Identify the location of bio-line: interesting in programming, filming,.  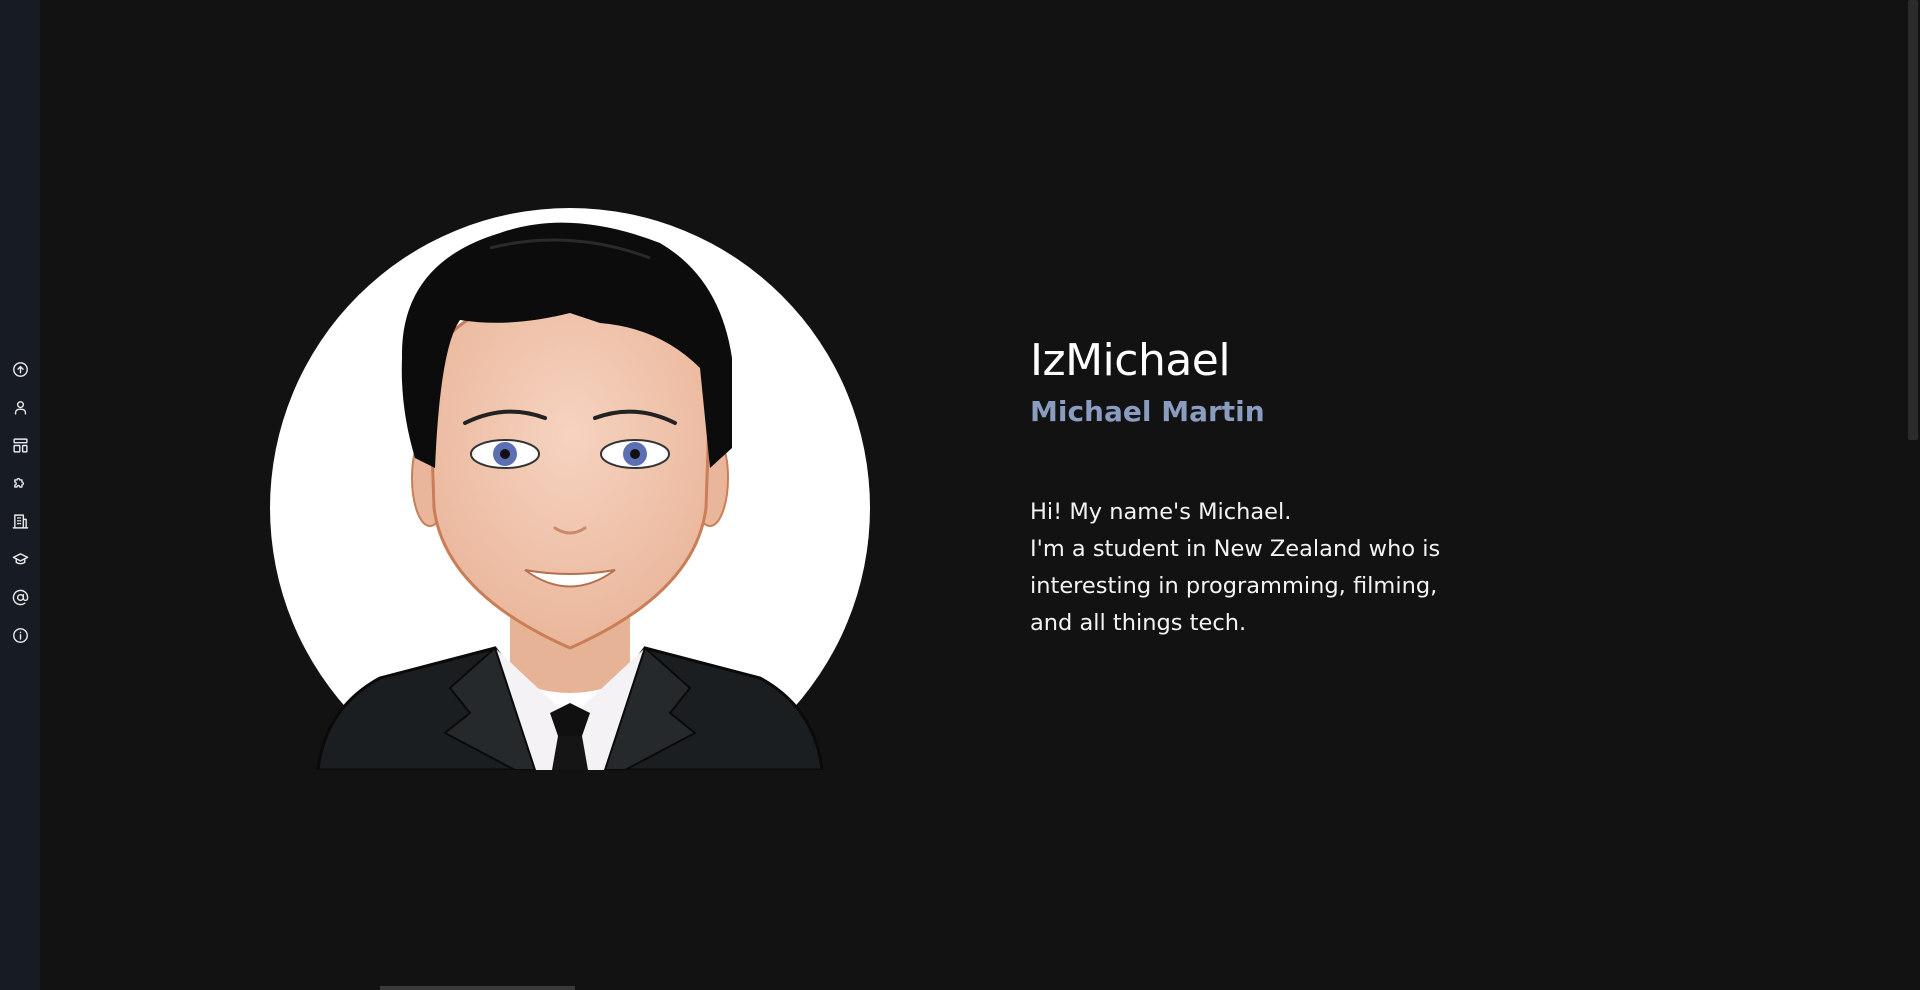
(1234, 586).